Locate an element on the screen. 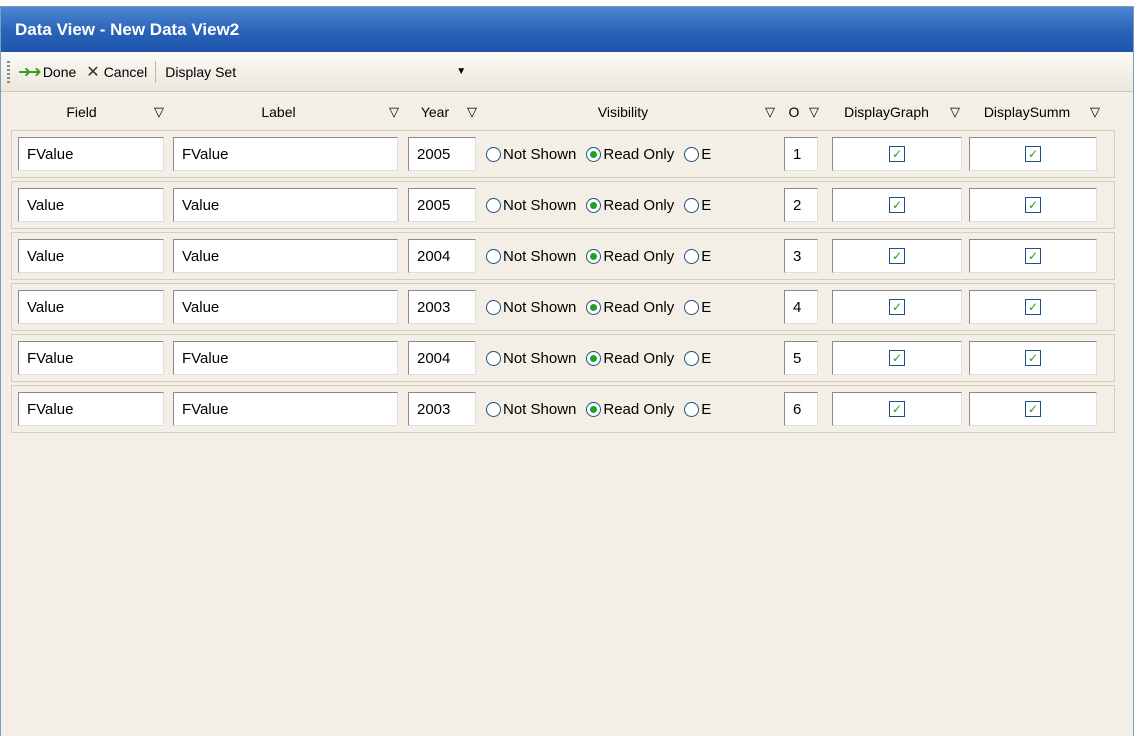 Image resolution: width=1144 pixels, height=736 pixels. header-label: Label ▽ is located at coordinates (287, 112).